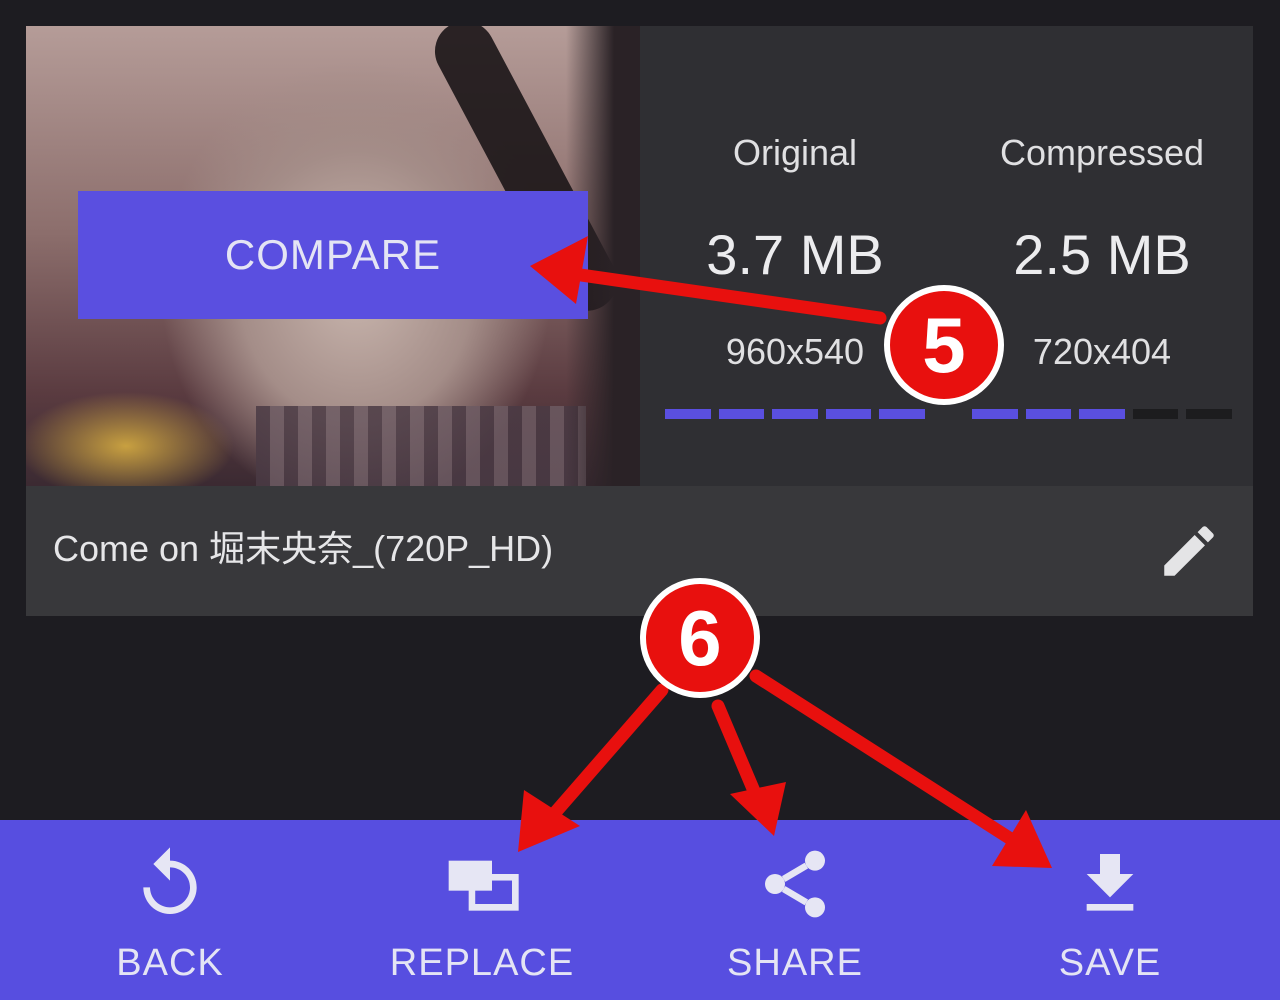 The height and width of the screenshot is (1000, 1280). I want to click on compare-button: COMPARE, so click(333, 255).